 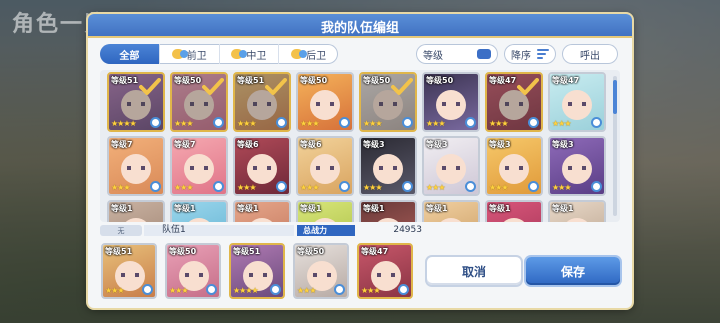 I want to click on tab-front: 前卫, so click(x=190, y=54).